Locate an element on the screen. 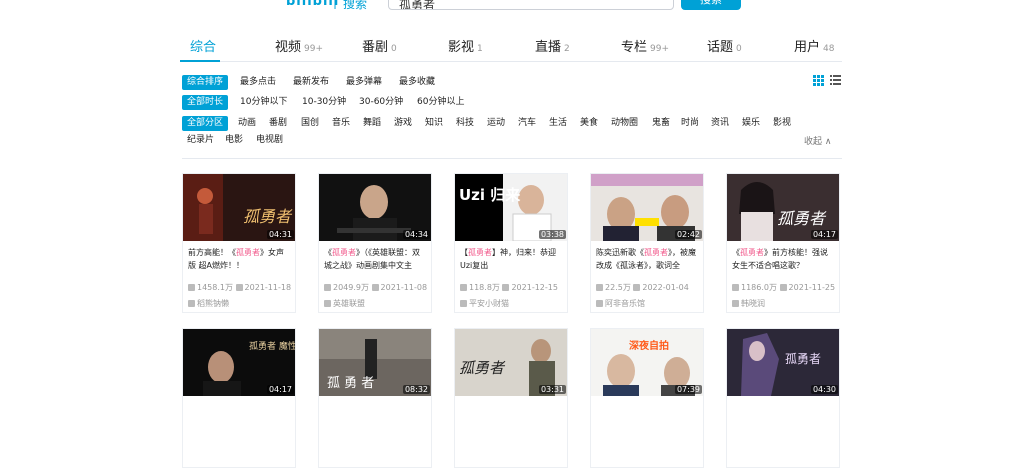  search-input is located at coordinates (531, 5).